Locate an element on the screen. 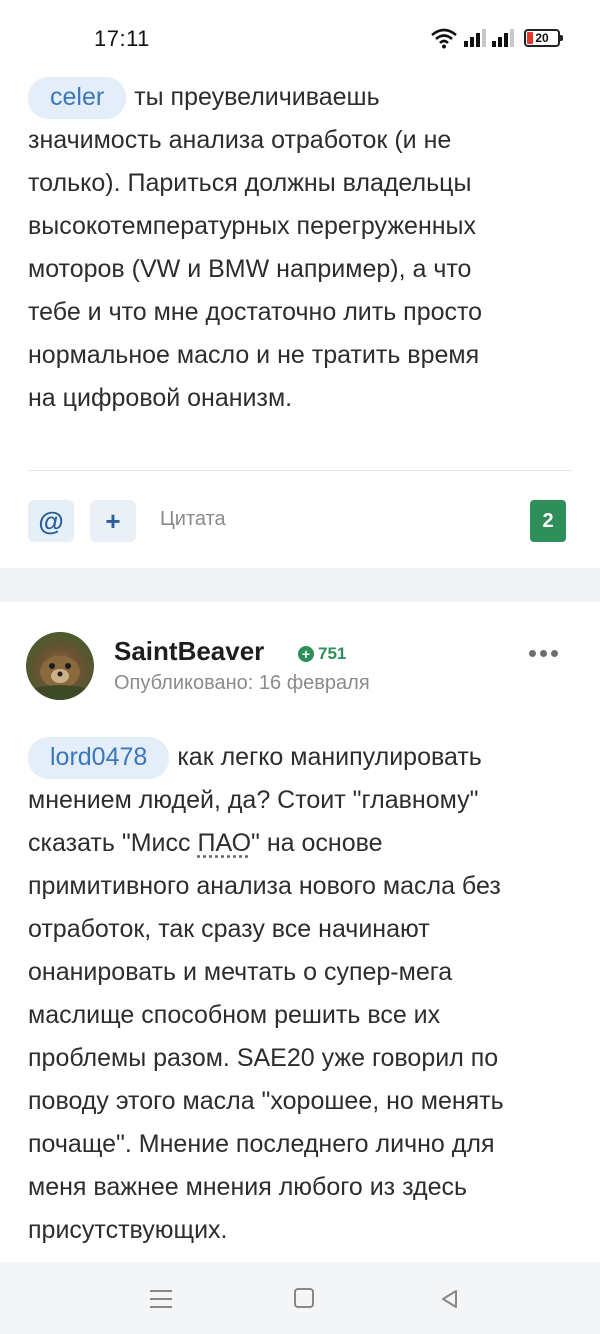  text-fragment: сказать "Мисс is located at coordinates (113, 843).